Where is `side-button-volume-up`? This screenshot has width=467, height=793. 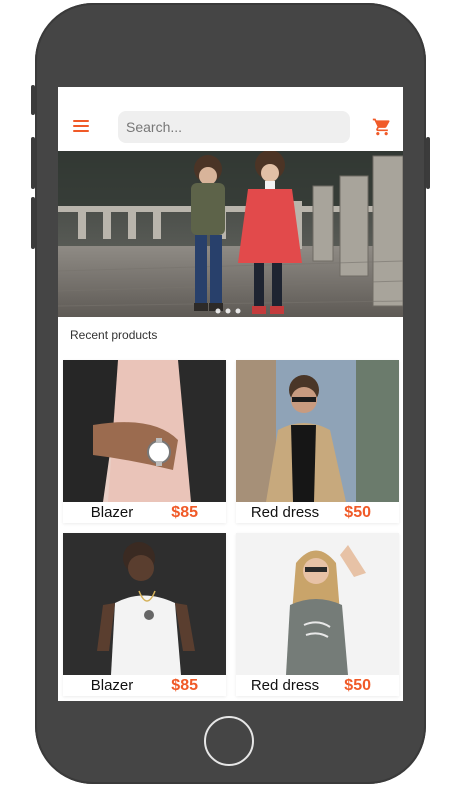 side-button-volume-up is located at coordinates (33, 163).